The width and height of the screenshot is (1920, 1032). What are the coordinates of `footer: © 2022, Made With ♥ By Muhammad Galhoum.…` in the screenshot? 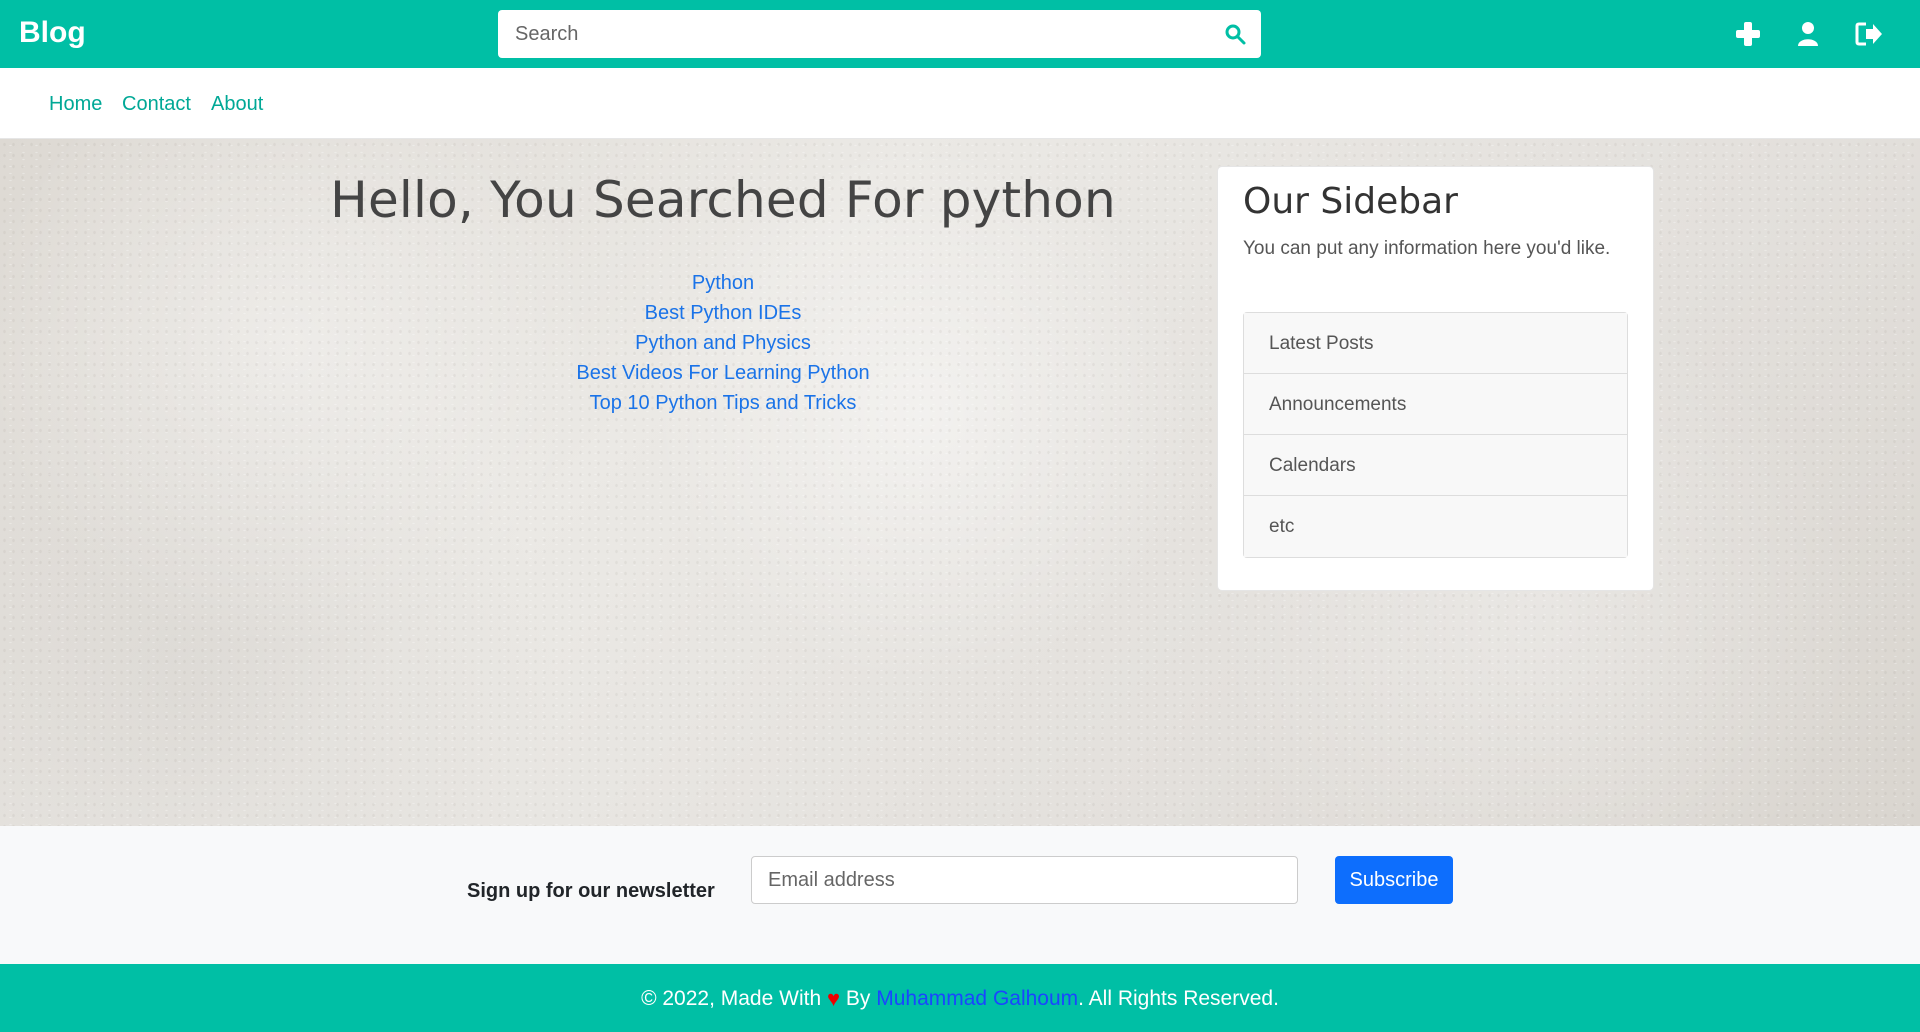 It's located at (960, 998).